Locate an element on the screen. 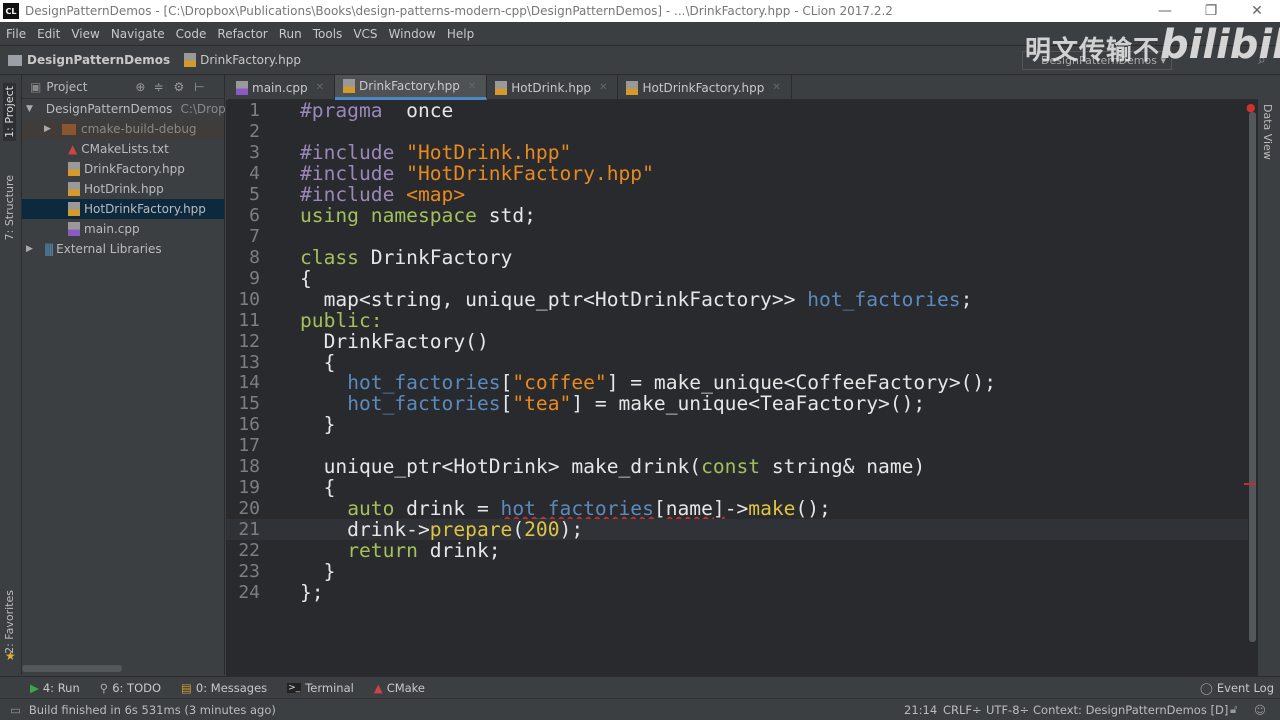 Image resolution: width=1280 pixels, height=720 pixels. breadcrumb-project: DesignPatternDemos is located at coordinates (98, 60).